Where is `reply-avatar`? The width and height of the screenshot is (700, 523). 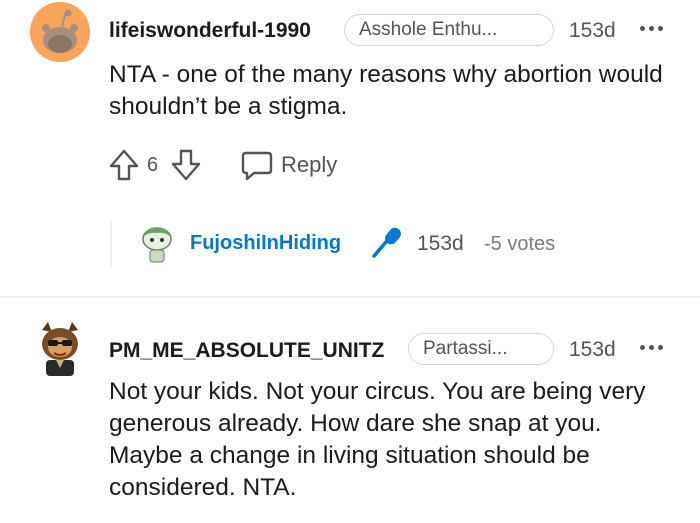
reply-avatar is located at coordinates (157, 244).